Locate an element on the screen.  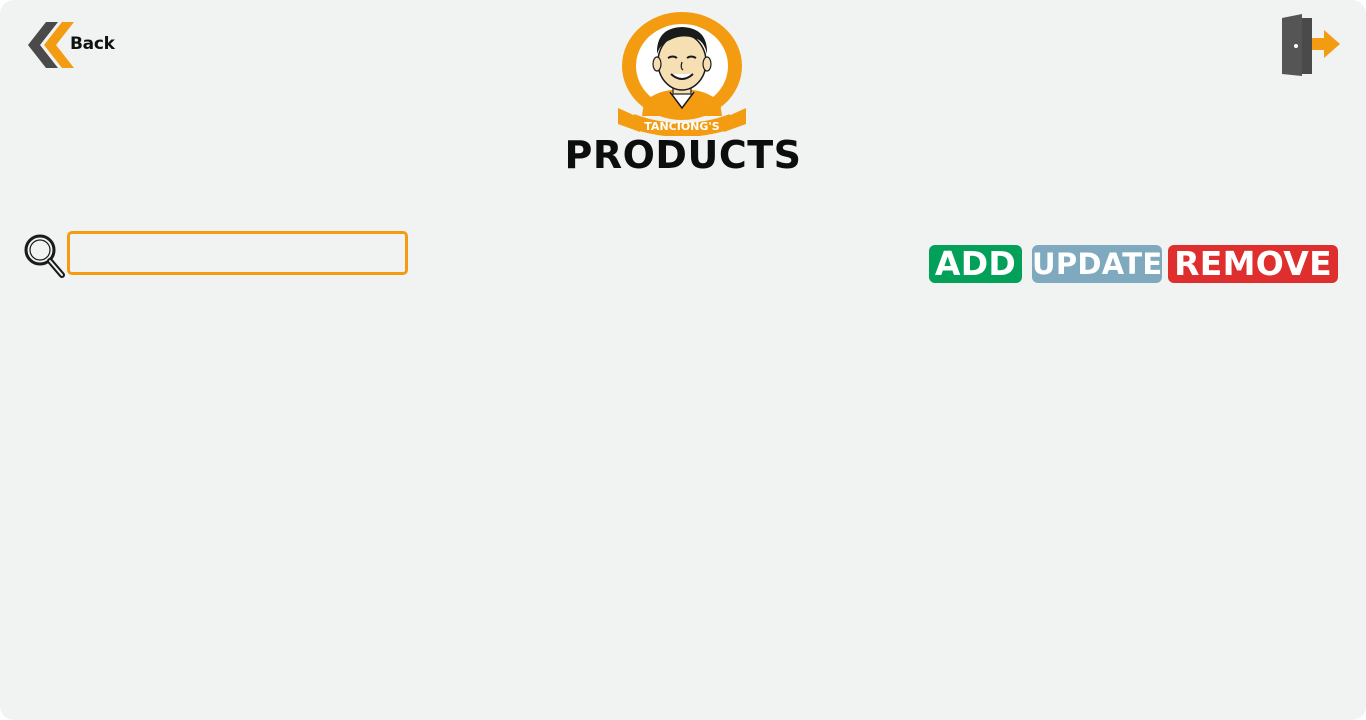
logout-door-icon is located at coordinates (1311, 45).